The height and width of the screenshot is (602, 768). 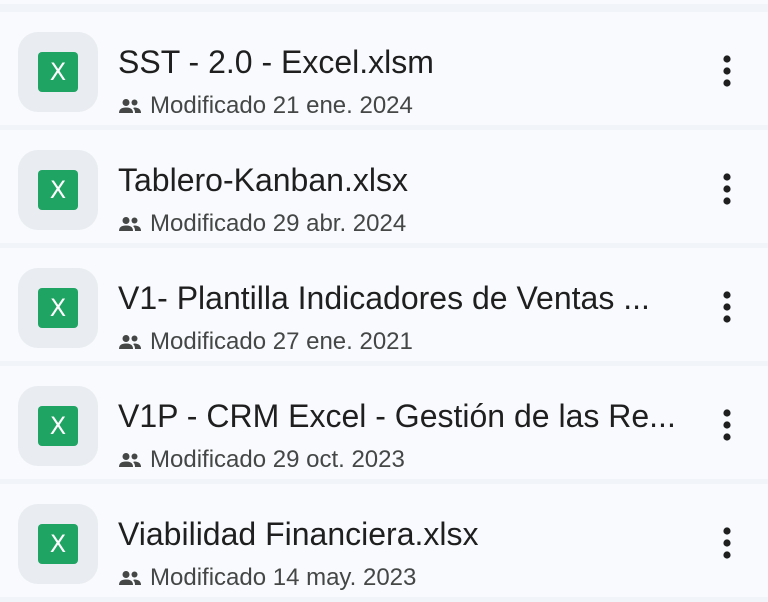 What do you see at coordinates (278, 223) in the screenshot?
I see `file-modified-date: Modificado 29 abr. 2024` at bounding box center [278, 223].